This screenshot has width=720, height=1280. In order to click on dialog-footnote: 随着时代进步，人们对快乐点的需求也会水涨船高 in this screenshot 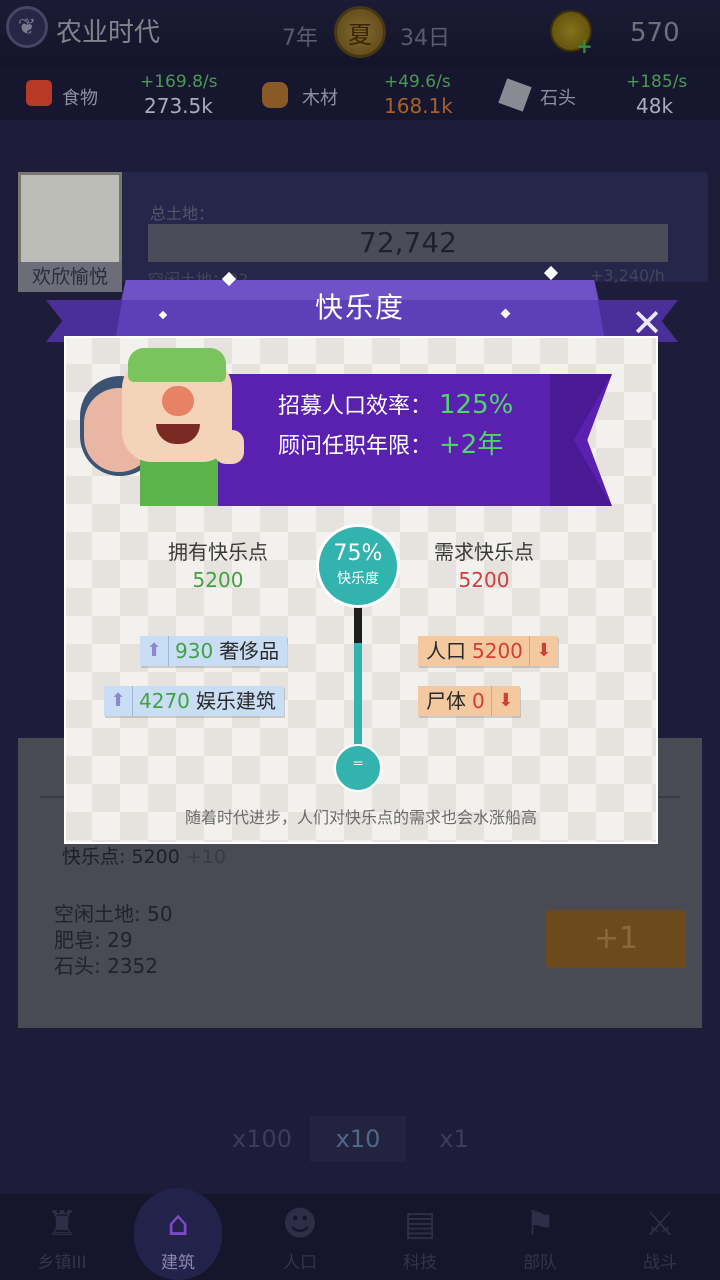, I will do `click(360, 817)`.